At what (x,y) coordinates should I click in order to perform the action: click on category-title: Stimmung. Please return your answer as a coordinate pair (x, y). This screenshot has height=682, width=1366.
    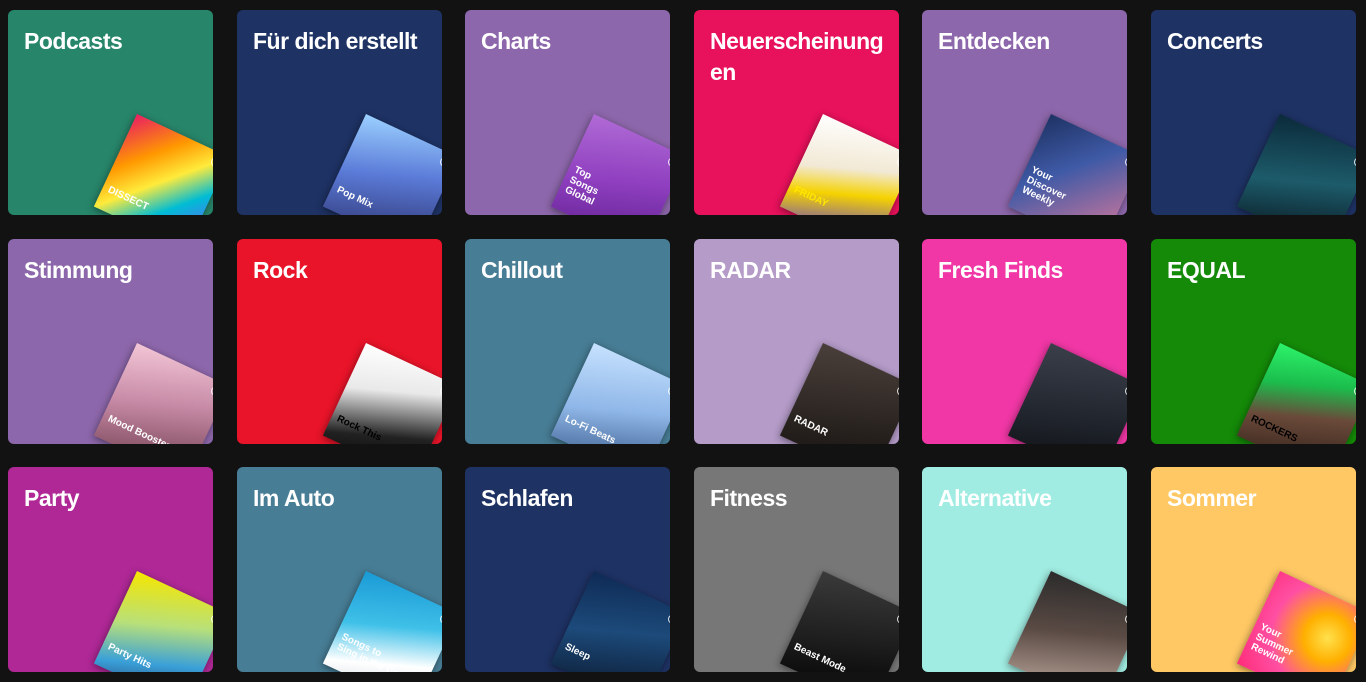
    Looking at the image, I should click on (78, 270).